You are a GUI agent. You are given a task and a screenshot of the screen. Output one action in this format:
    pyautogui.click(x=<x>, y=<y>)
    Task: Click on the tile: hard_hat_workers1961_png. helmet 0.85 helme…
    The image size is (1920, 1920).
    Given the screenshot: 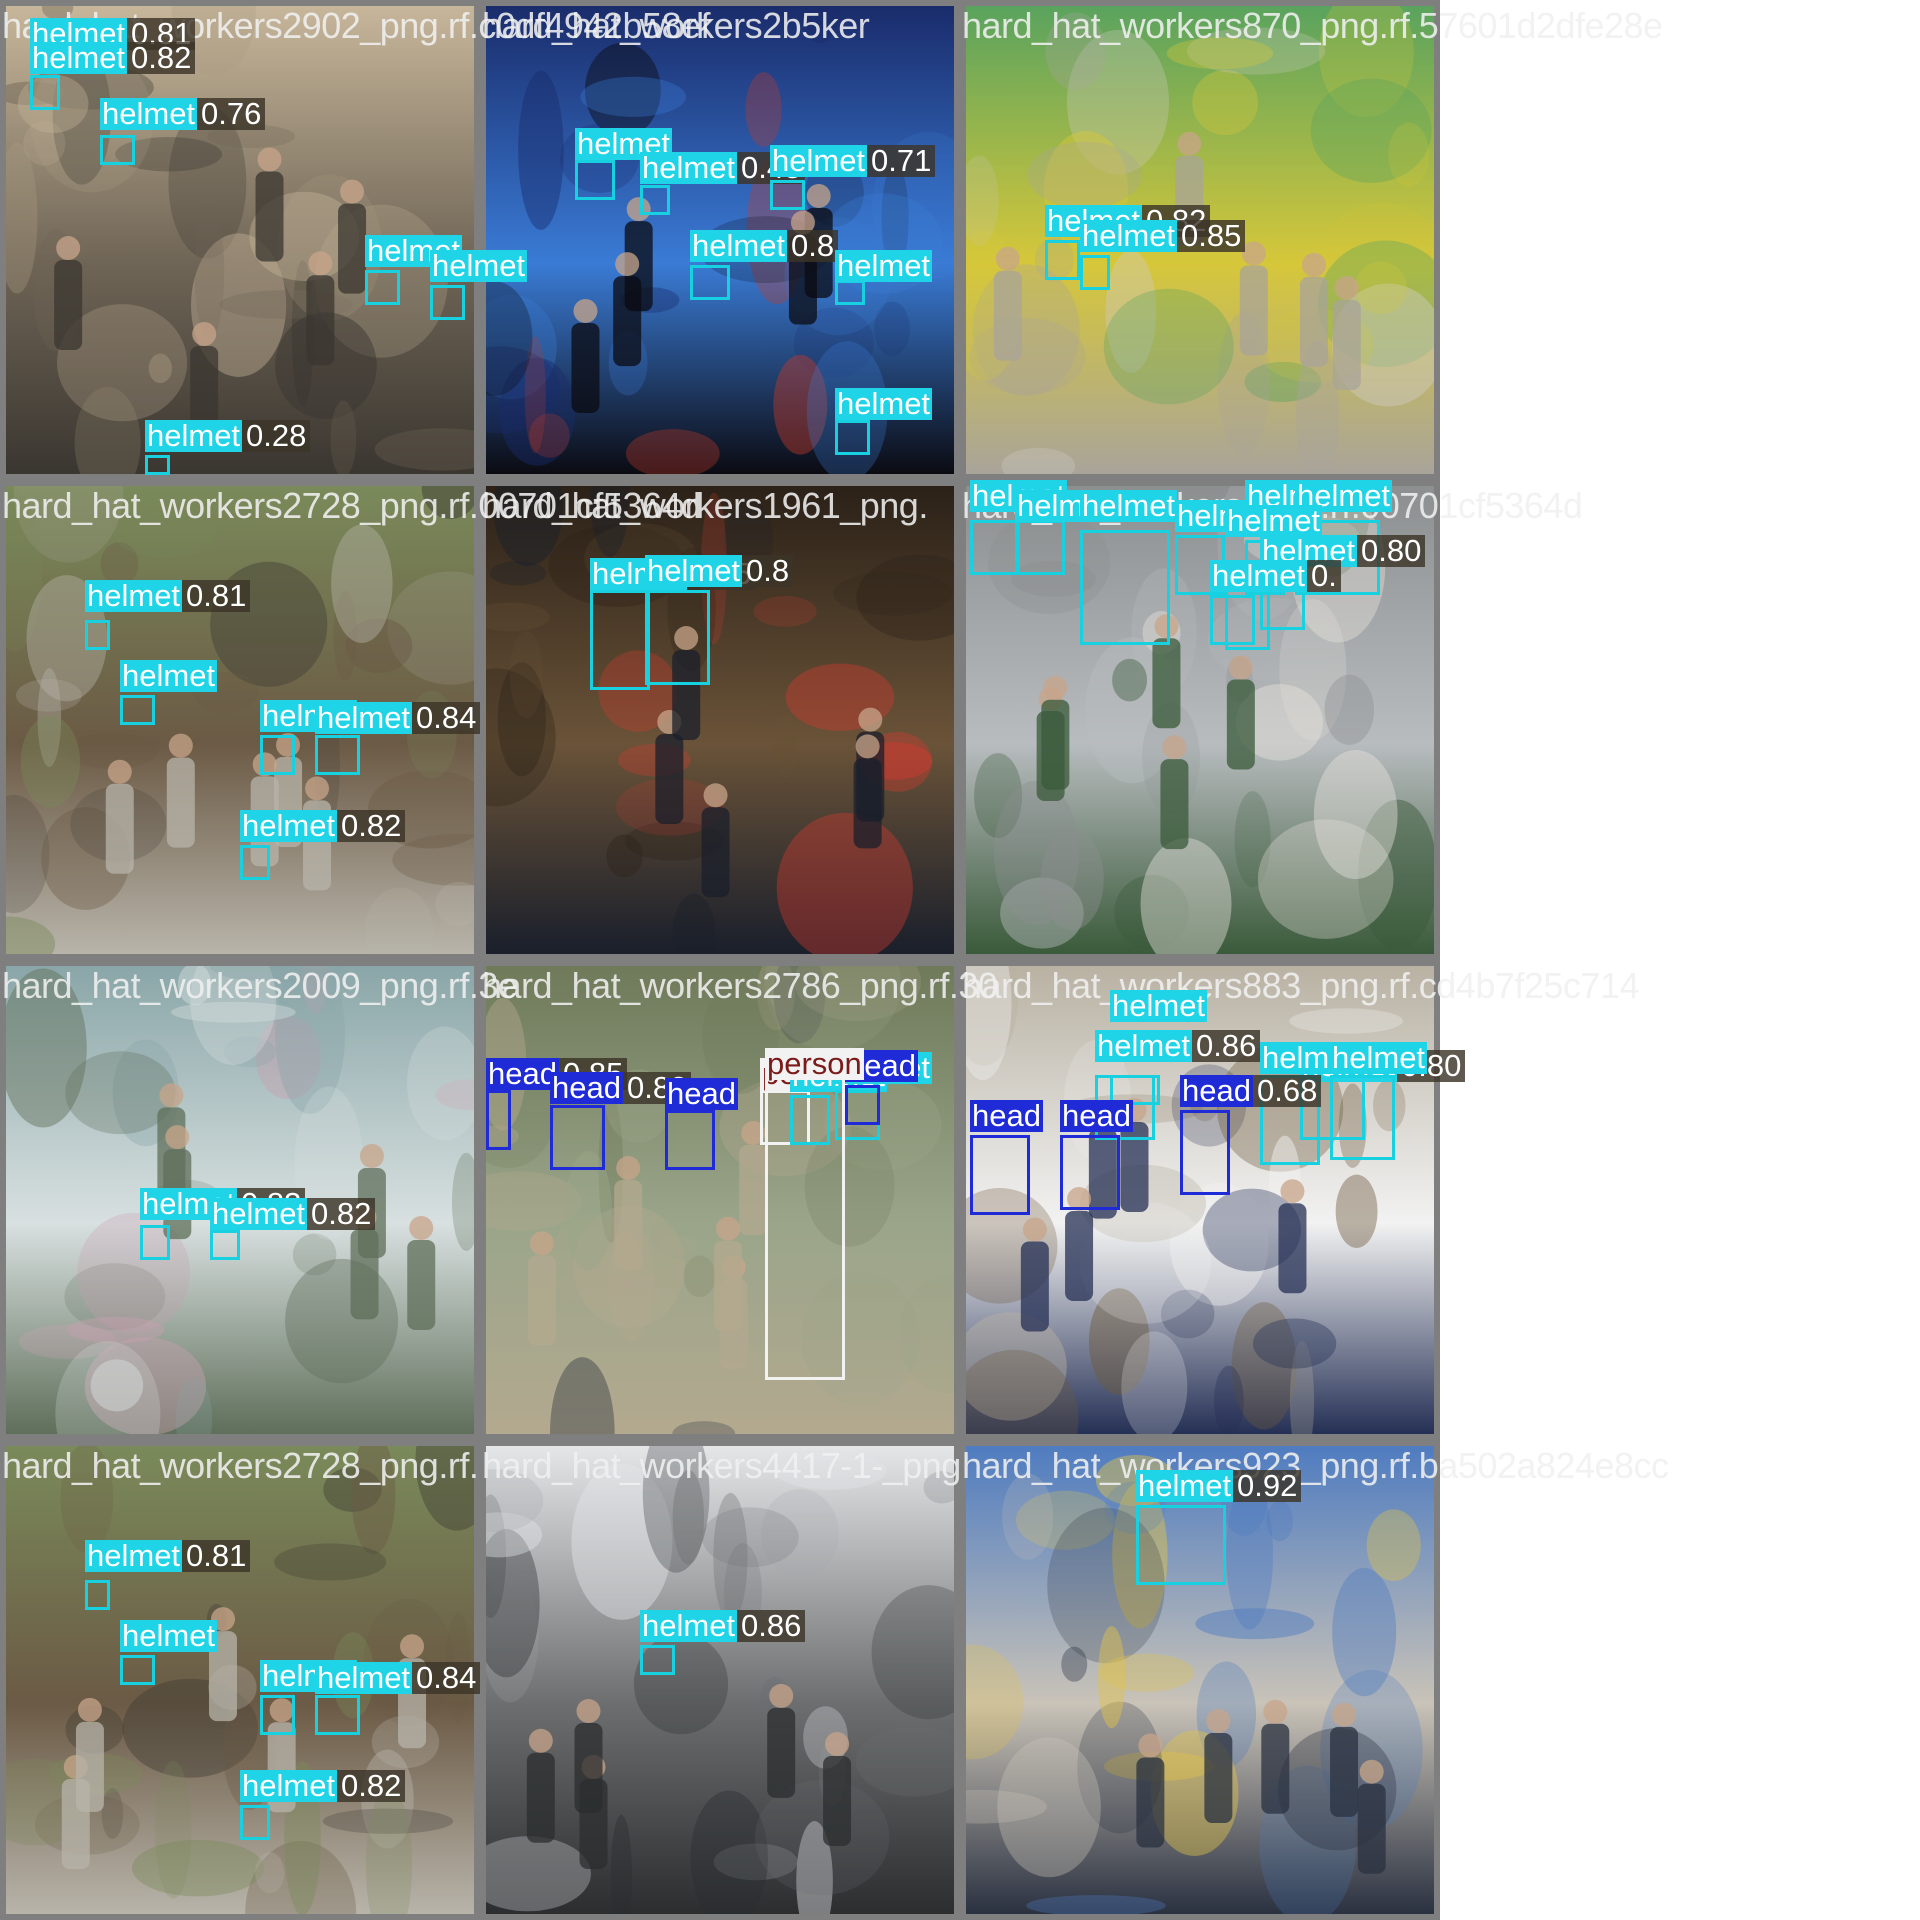 What is the action you would take?
    pyautogui.click(x=720, y=720)
    